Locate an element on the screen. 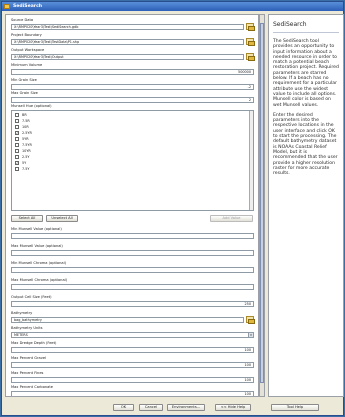 This screenshot has width=345, height=417. project-boundary-label: Project Boundary is located at coordinates (26, 35).